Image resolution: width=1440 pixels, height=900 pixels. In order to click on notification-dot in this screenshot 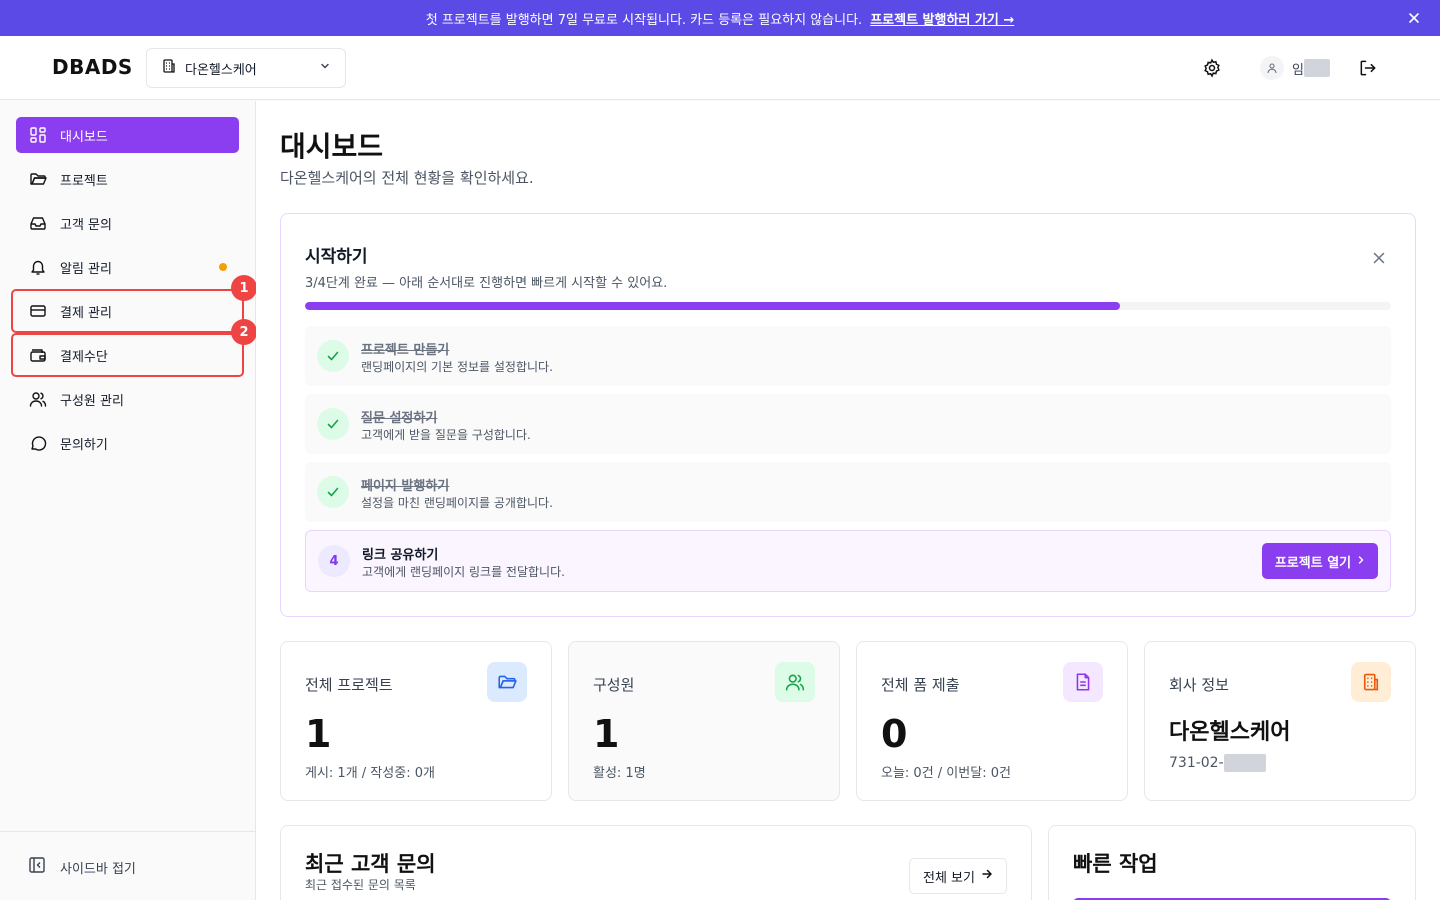, I will do `click(223, 267)`.